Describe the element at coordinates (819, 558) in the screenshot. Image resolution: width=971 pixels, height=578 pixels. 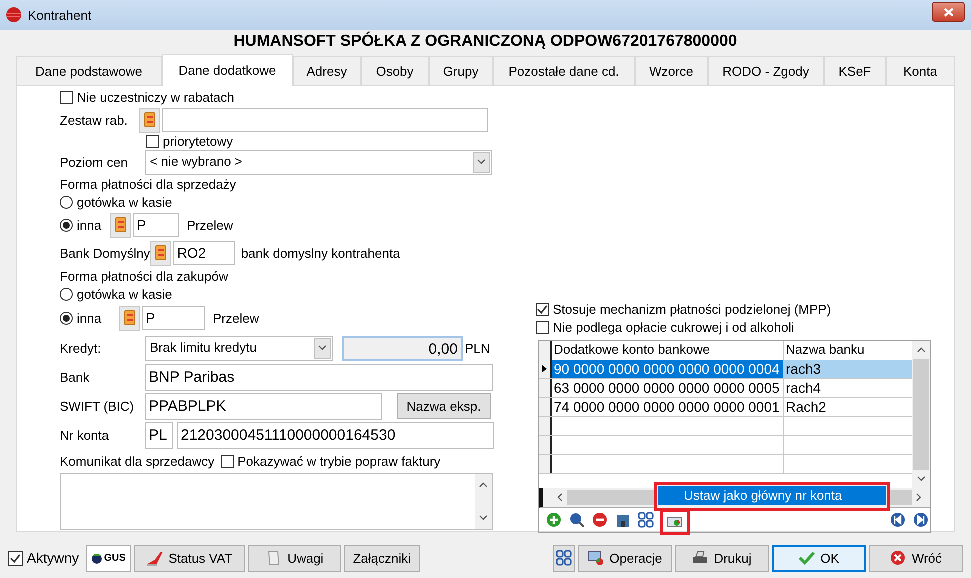
I see `button: OK` at that location.